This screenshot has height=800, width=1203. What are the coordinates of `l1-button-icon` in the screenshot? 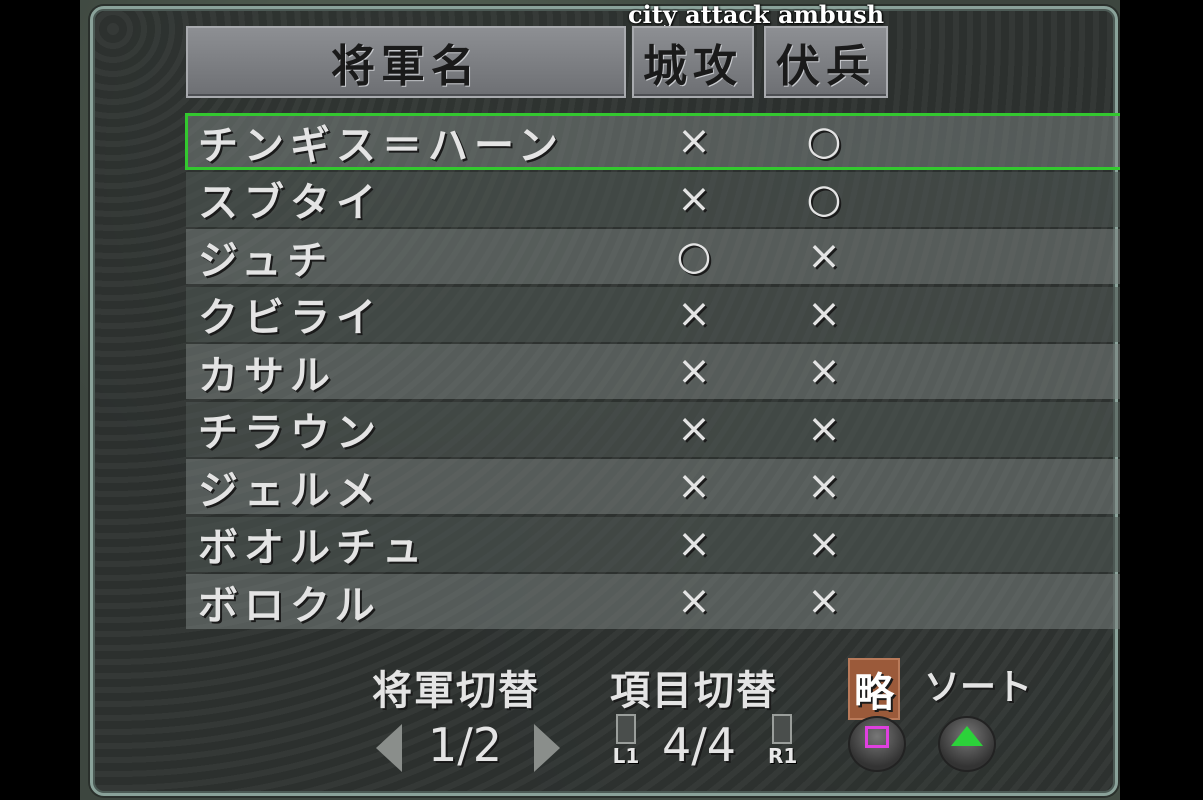 It's located at (626, 729).